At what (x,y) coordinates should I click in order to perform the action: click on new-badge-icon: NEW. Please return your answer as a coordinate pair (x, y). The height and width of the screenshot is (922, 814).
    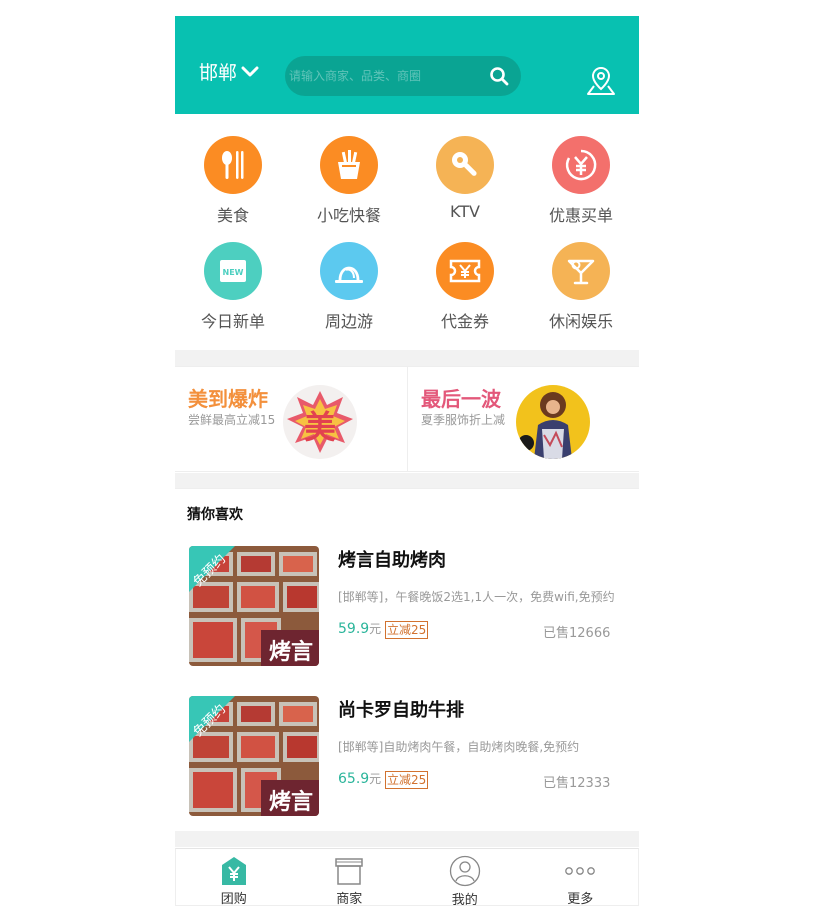
    Looking at the image, I should click on (233, 271).